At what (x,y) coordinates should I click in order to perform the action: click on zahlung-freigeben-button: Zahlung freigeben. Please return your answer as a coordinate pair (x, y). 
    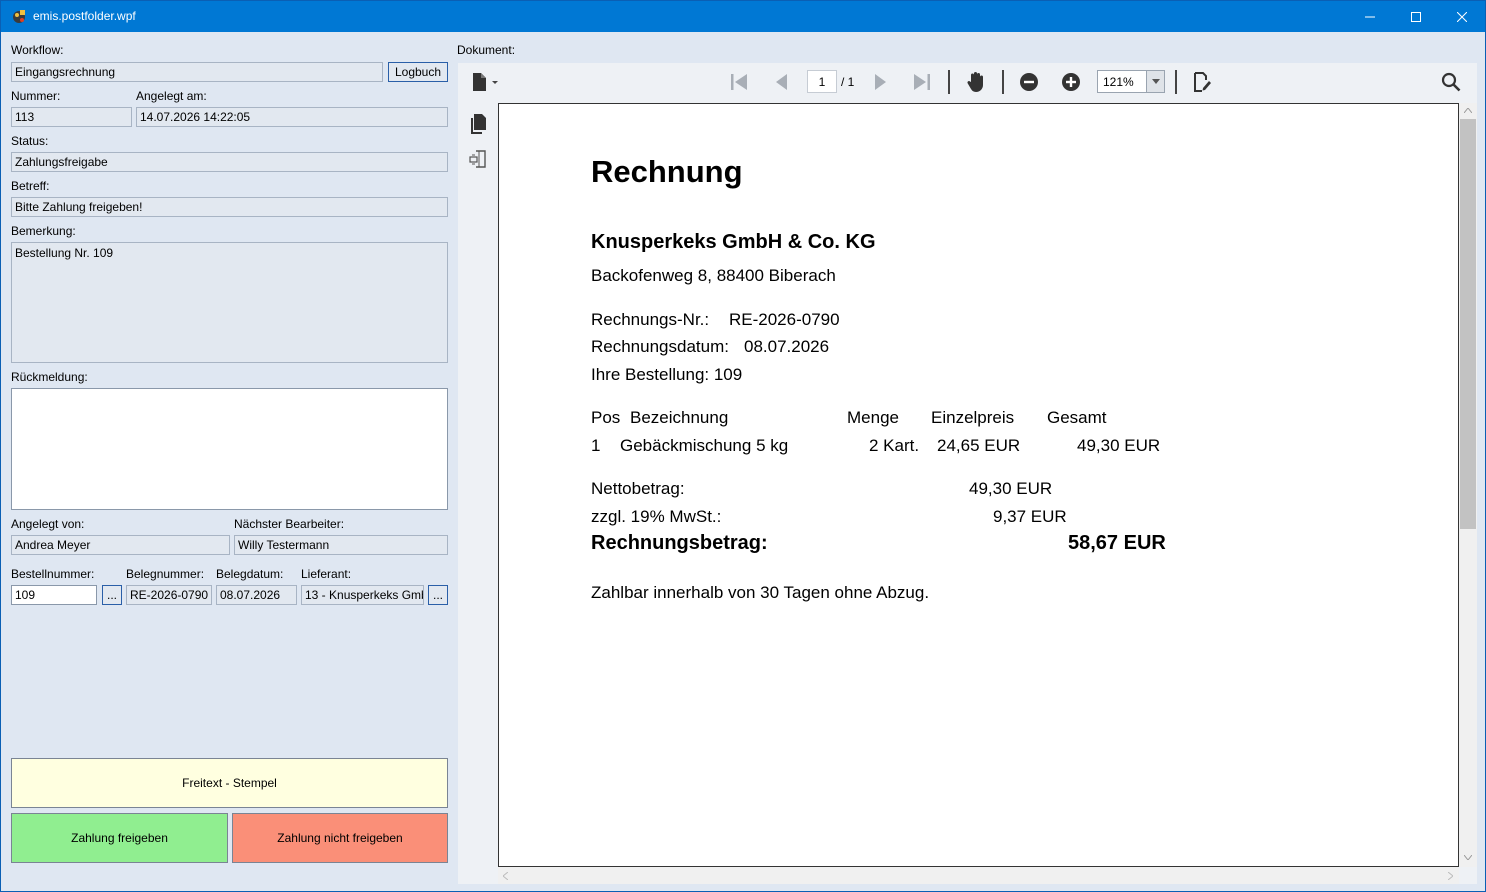
    Looking at the image, I should click on (119, 838).